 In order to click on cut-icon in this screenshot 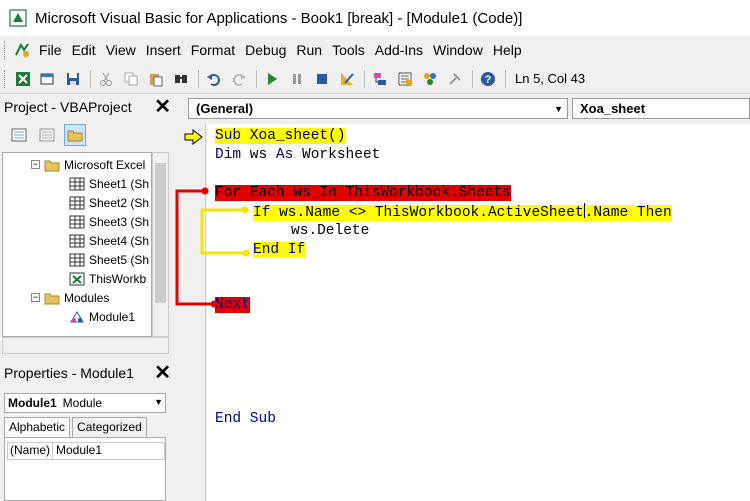, I will do `click(106, 79)`.